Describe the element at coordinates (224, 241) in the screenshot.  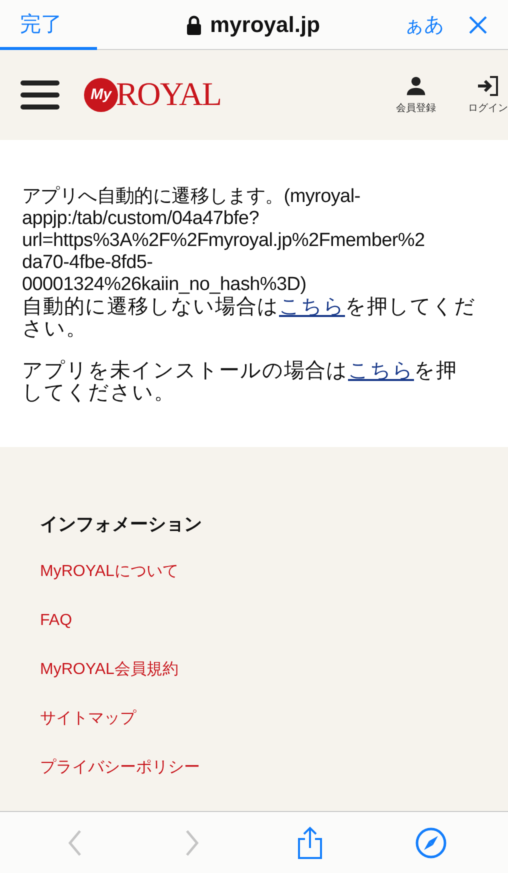
I see `redirect-message: アプリへ自動的に遷移します。(myroyal- appjp:/tab/custom/04a47bfe? url=https%3A%2F%2Fmyroyal.jp%2Fmember%2 da70-4fbe-8fd5- 00001324%26kaiin_no_hash%3D)` at that location.